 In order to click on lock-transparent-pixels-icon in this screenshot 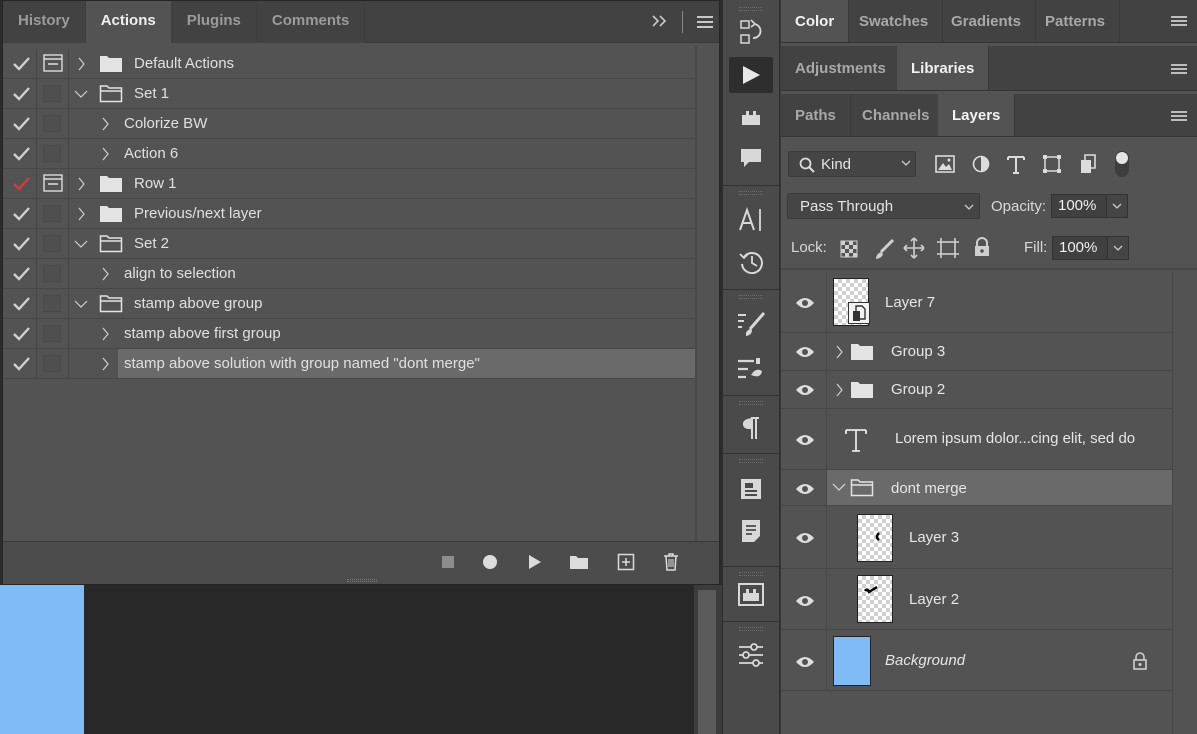, I will do `click(849, 249)`.